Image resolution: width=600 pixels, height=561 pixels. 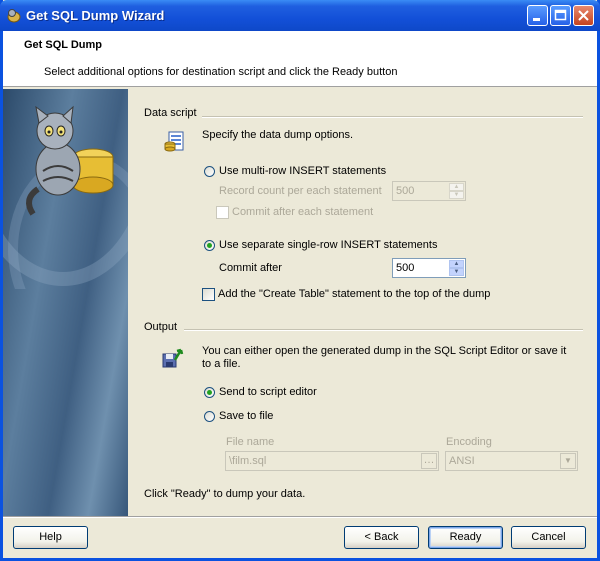 I want to click on ready-button: Ready, so click(x=465, y=537).